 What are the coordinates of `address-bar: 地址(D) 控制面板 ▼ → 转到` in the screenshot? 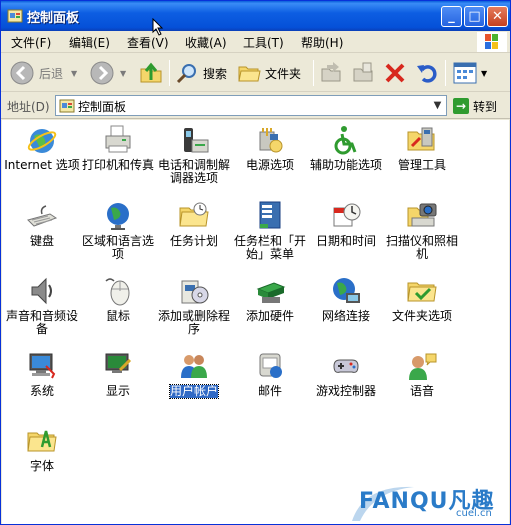 It's located at (255, 105).